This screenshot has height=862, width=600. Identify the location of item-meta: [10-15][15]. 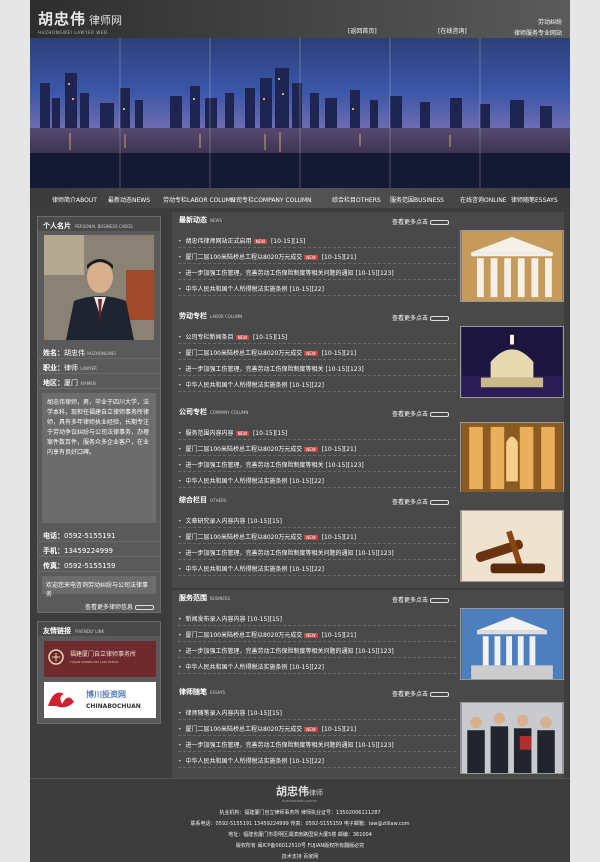
(264, 713).